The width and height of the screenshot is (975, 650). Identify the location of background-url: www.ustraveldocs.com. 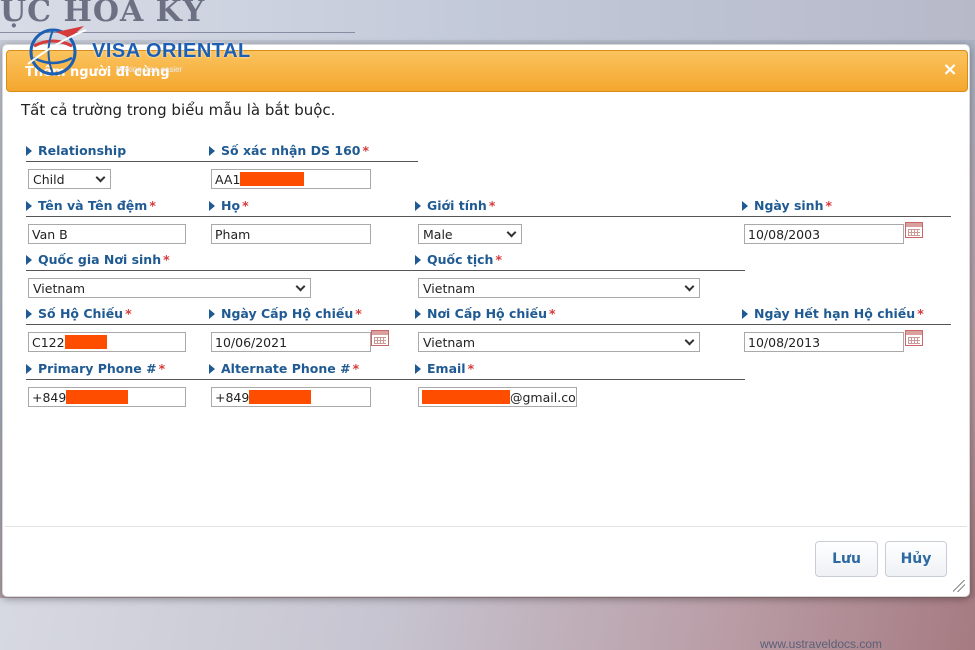
(821, 643).